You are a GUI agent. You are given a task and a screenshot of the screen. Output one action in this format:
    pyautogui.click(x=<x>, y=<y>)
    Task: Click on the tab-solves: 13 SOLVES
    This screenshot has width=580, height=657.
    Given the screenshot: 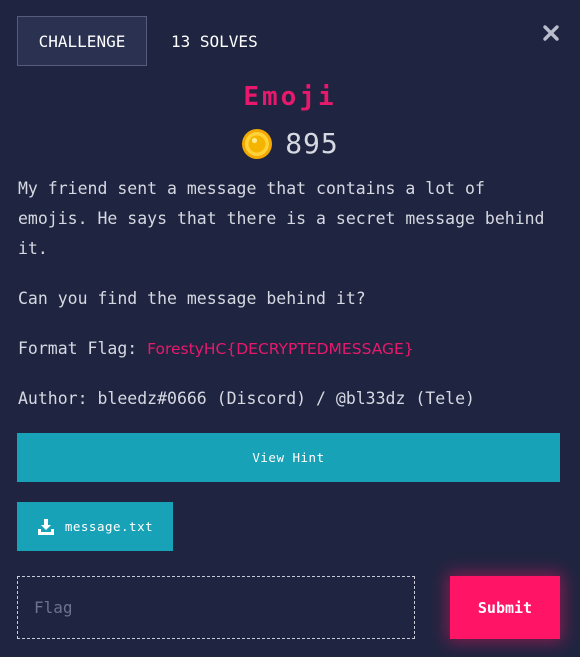 What is the action you would take?
    pyautogui.click(x=214, y=41)
    